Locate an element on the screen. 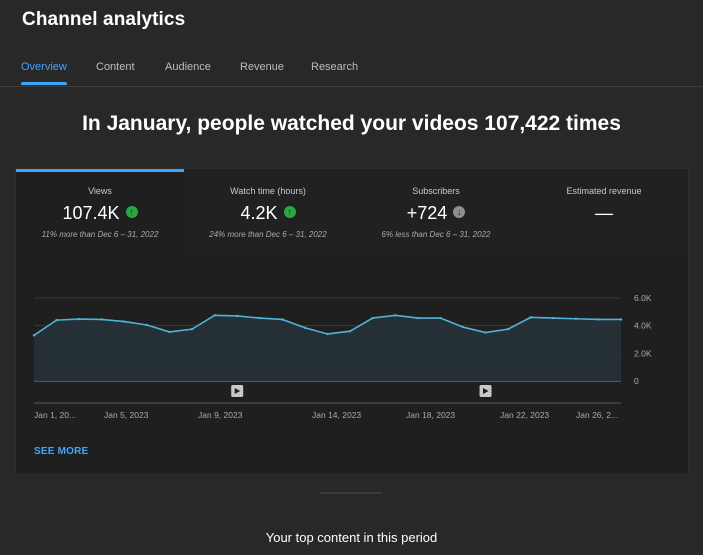  tab-content: Content is located at coordinates (115, 73).